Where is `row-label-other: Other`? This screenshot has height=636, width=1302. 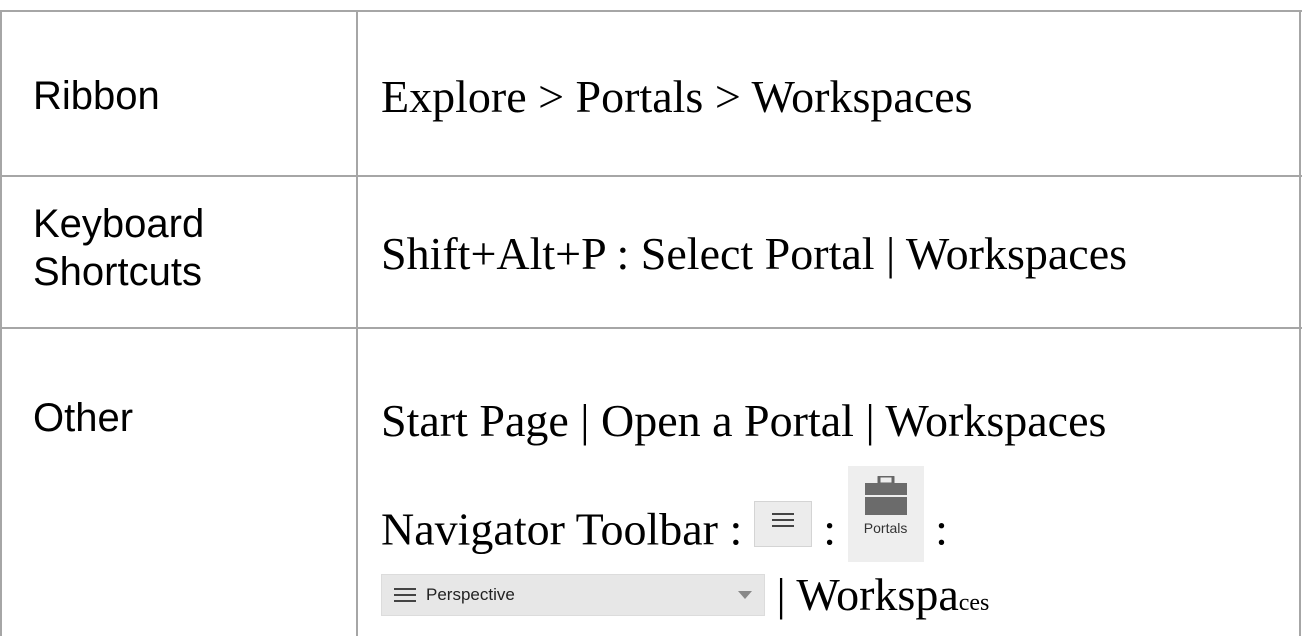
row-label-other: Other is located at coordinates (83, 418).